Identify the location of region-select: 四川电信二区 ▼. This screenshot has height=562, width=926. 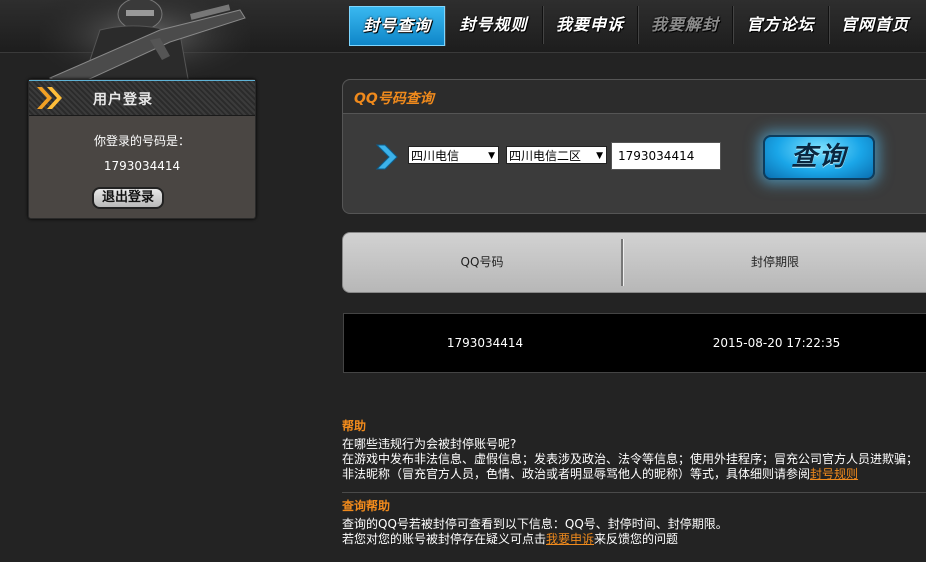
(556, 155).